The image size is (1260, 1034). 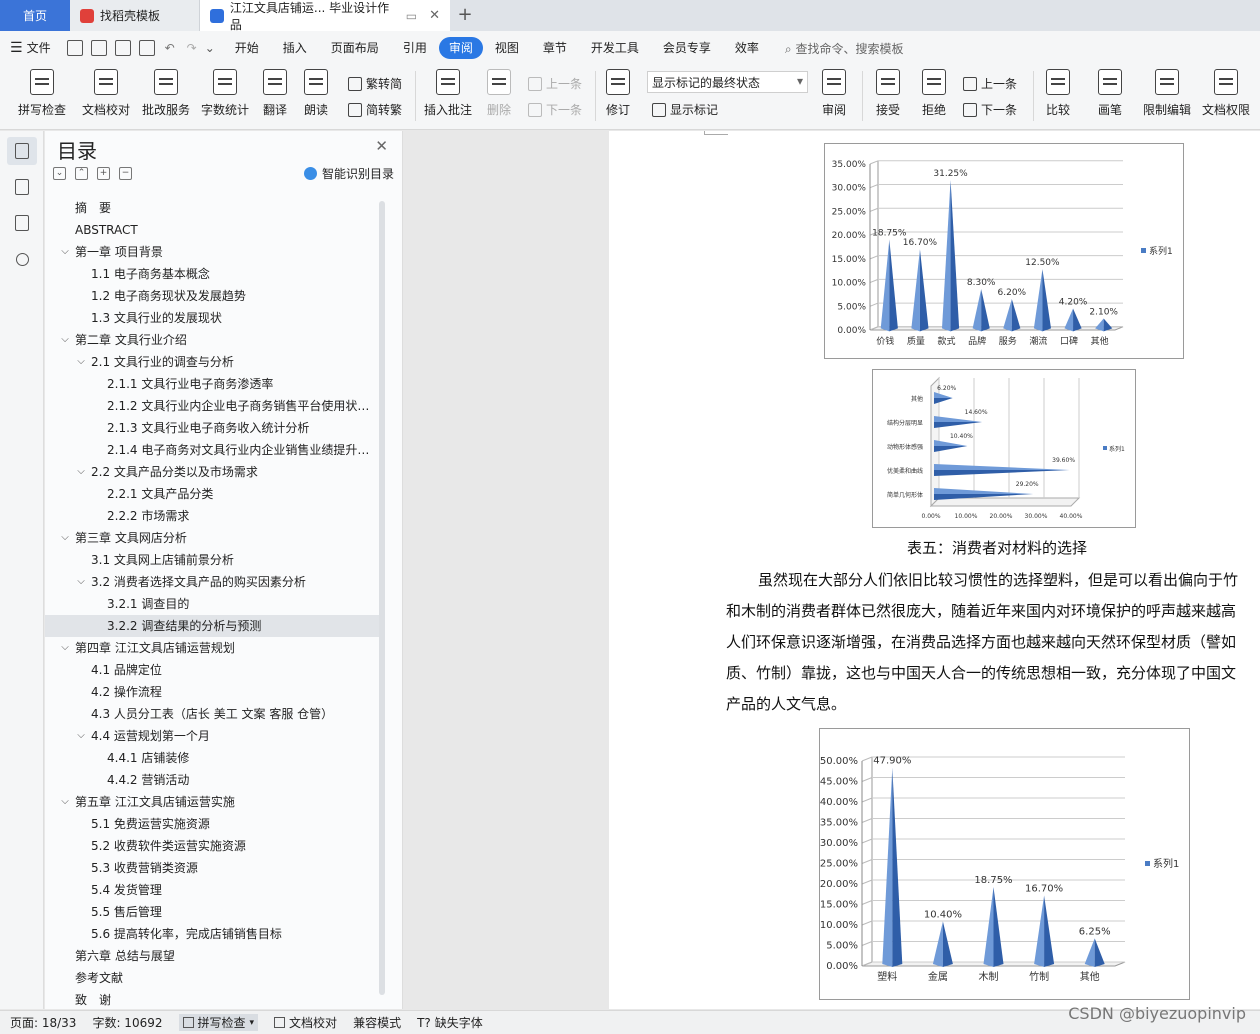 What do you see at coordinates (210, 48) in the screenshot?
I see `quick-more-icon: ⌄` at bounding box center [210, 48].